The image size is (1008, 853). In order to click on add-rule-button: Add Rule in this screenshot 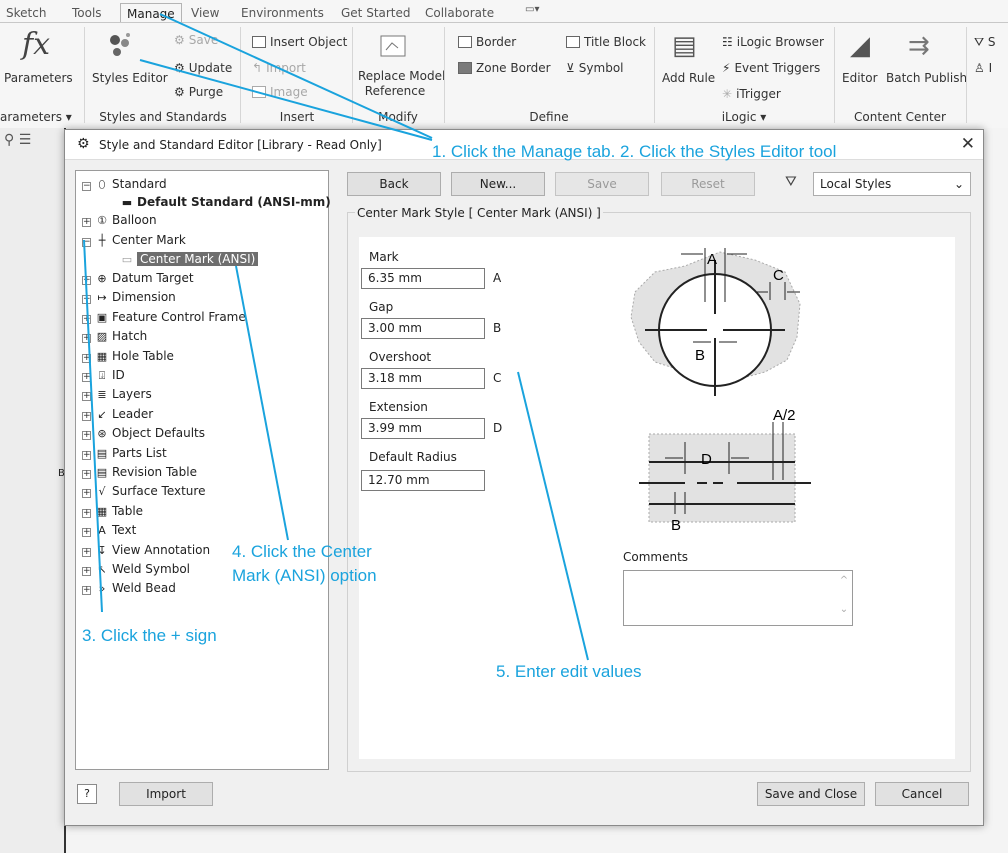, I will do `click(688, 78)`.